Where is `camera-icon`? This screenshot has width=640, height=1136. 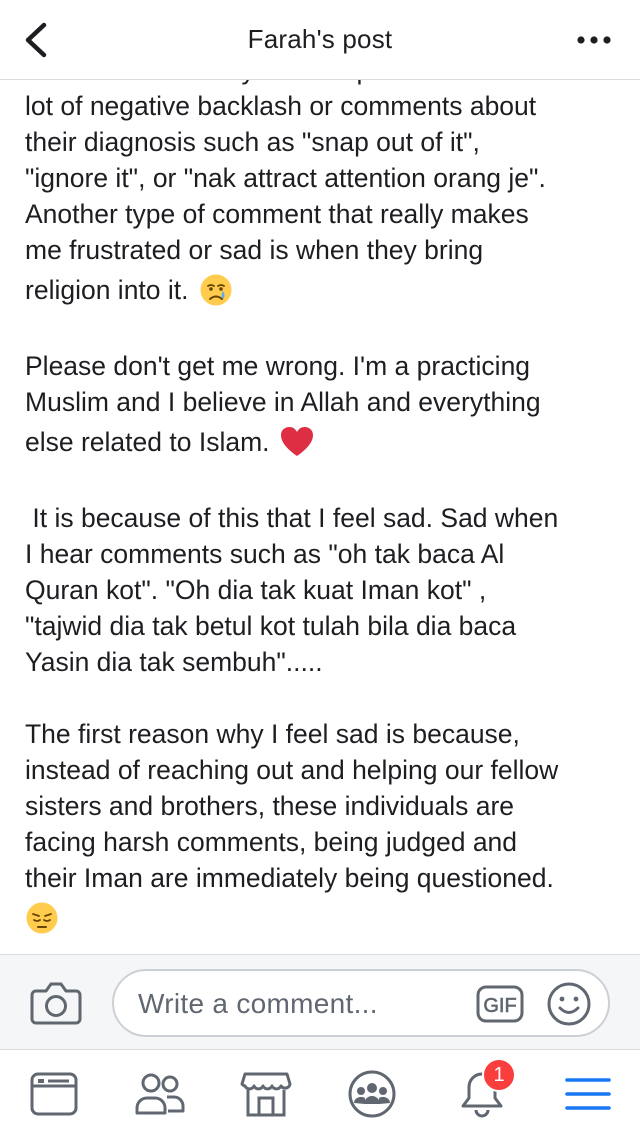 camera-icon is located at coordinates (56, 1003).